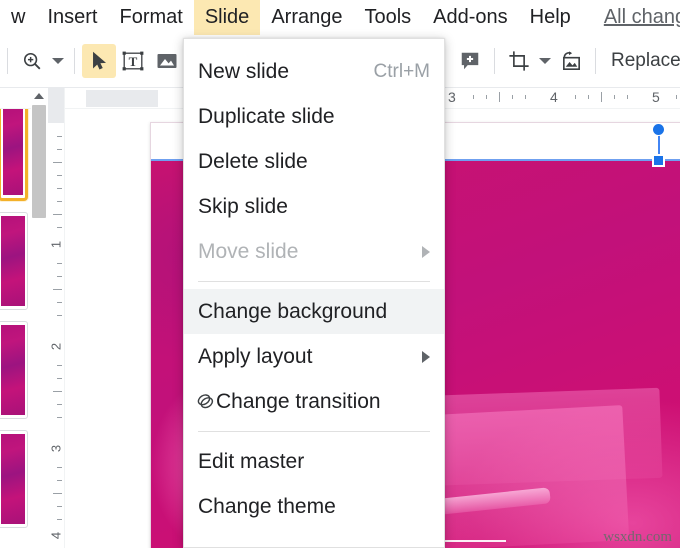 The image size is (680, 548). What do you see at coordinates (266, 116) in the screenshot?
I see `menu-item-label: Duplicate slide` at bounding box center [266, 116].